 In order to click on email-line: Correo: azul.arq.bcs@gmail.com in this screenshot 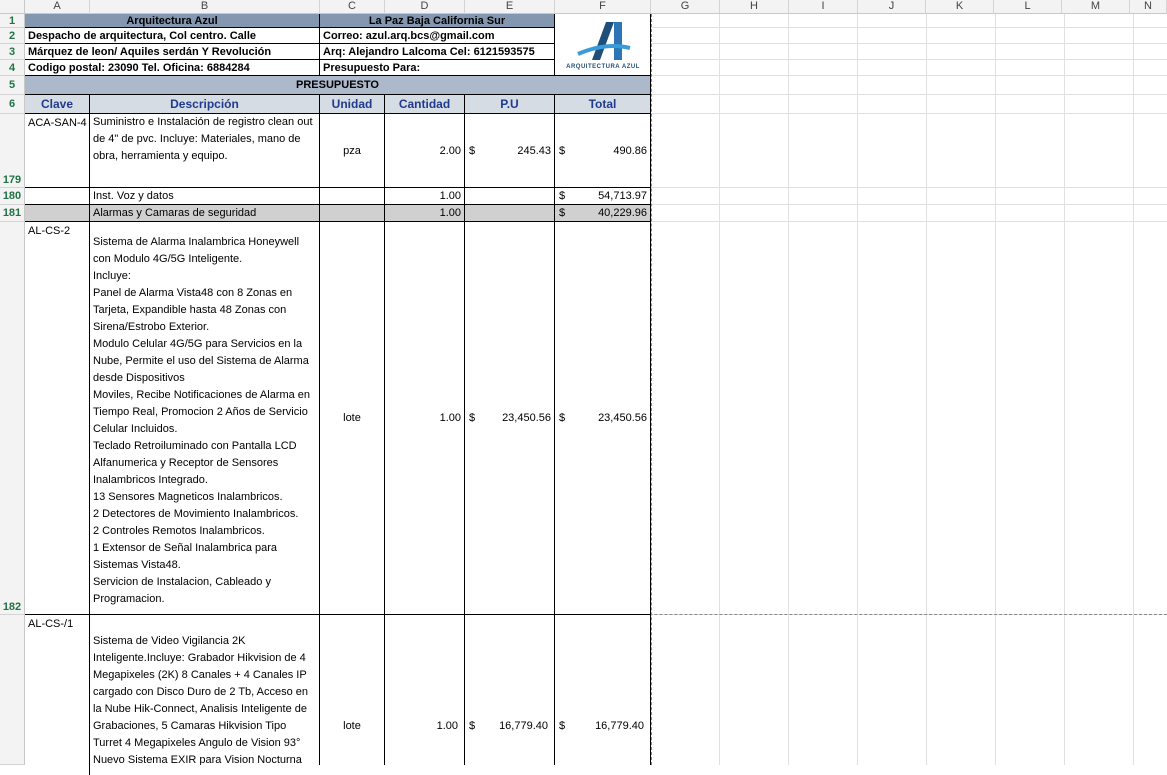, I will do `click(437, 36)`.